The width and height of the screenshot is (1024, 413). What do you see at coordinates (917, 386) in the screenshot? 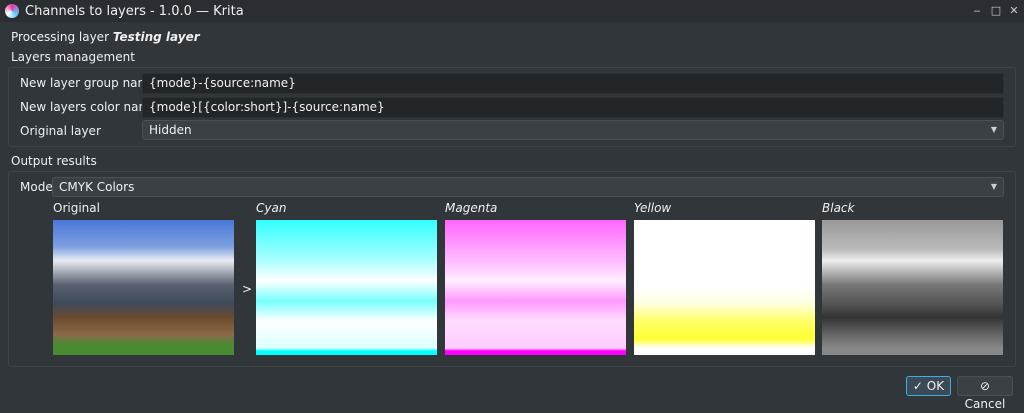
I see `check-icon: ✓` at bounding box center [917, 386].